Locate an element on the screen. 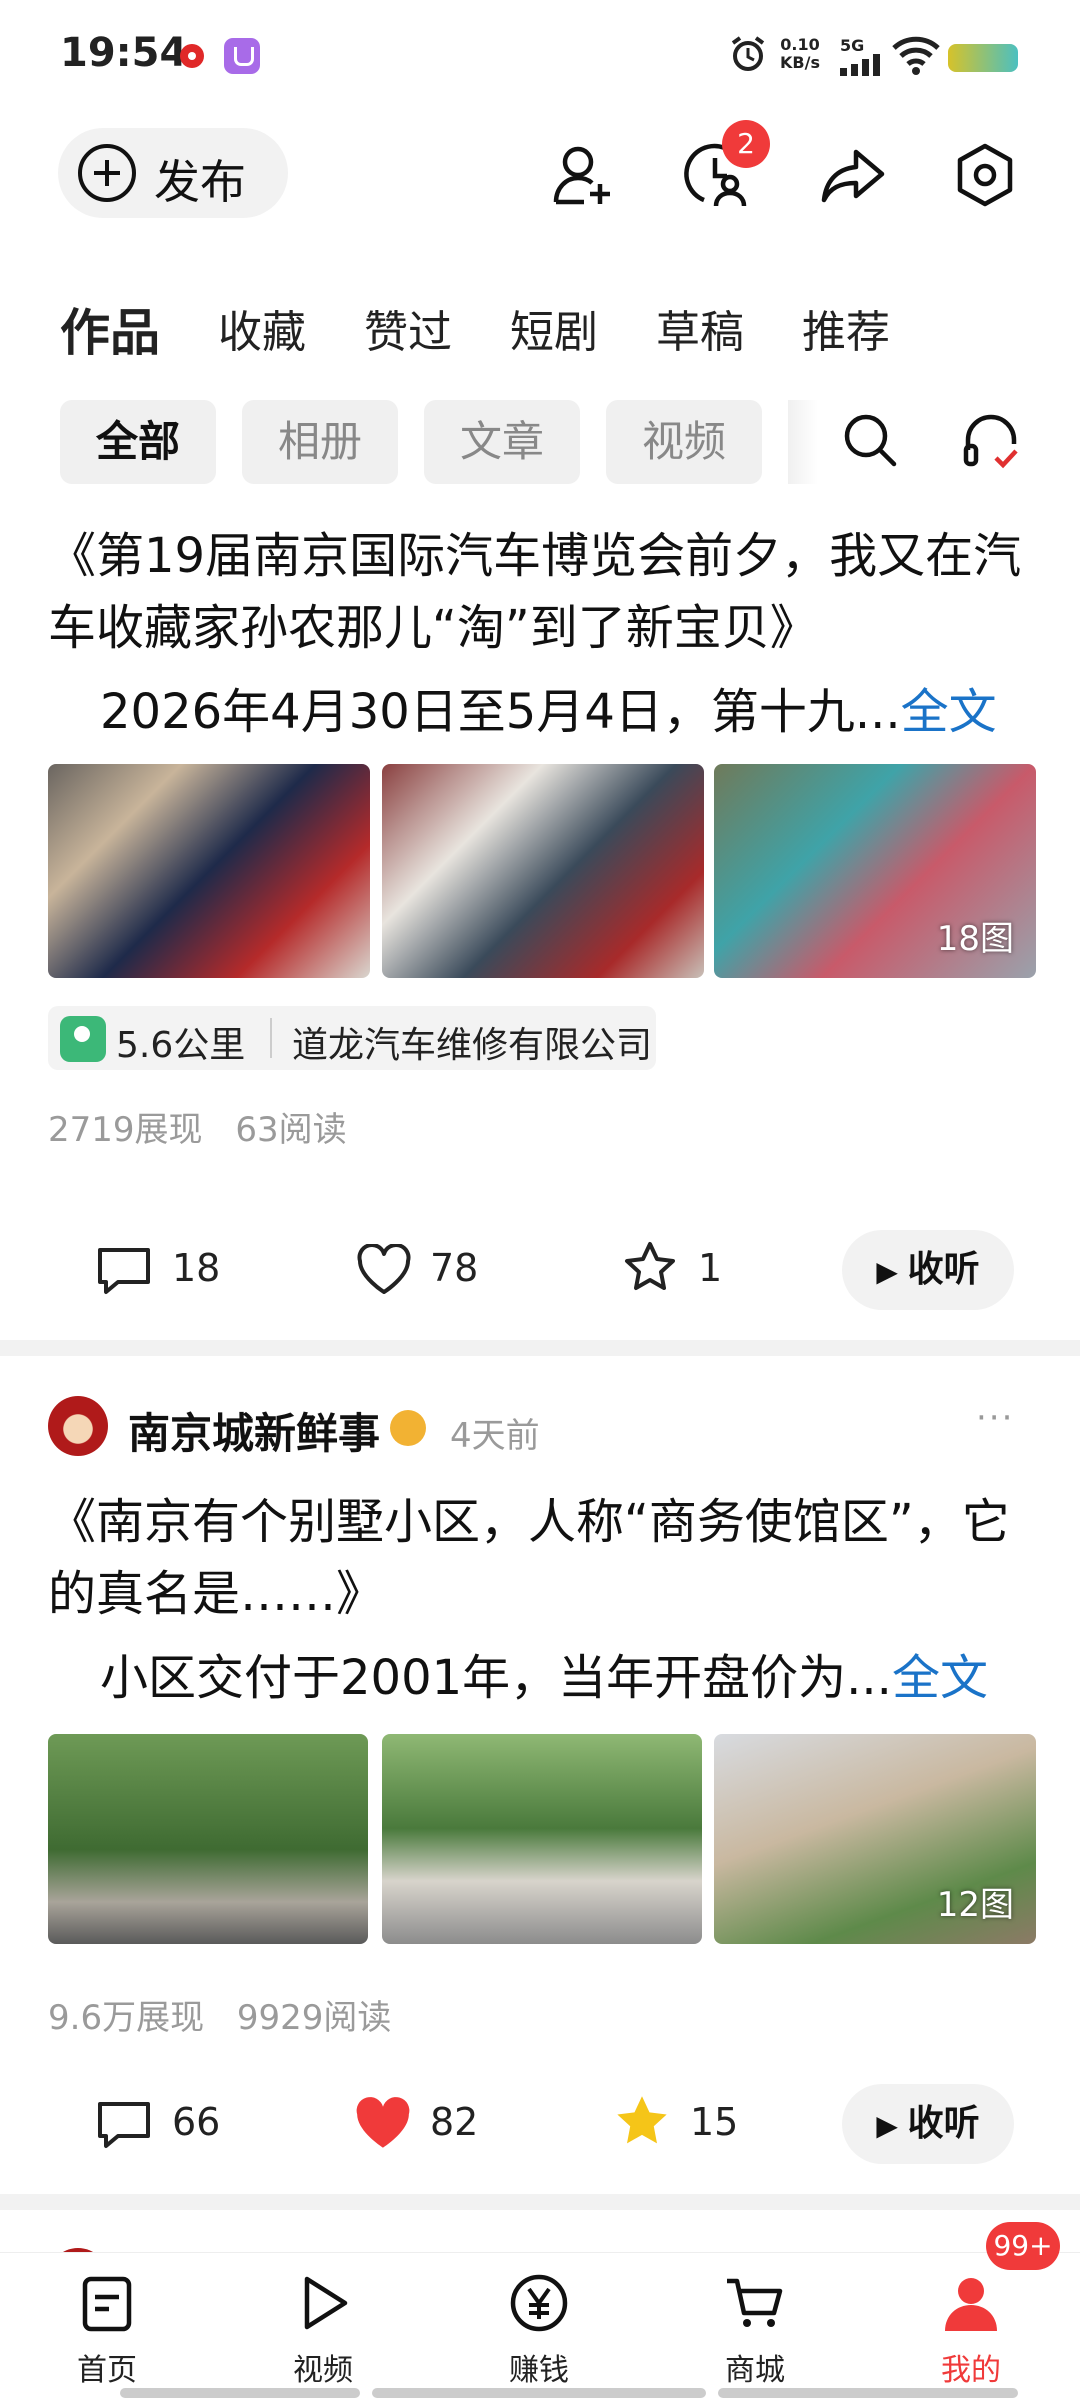  status-time: 19:54 is located at coordinates (124, 53).